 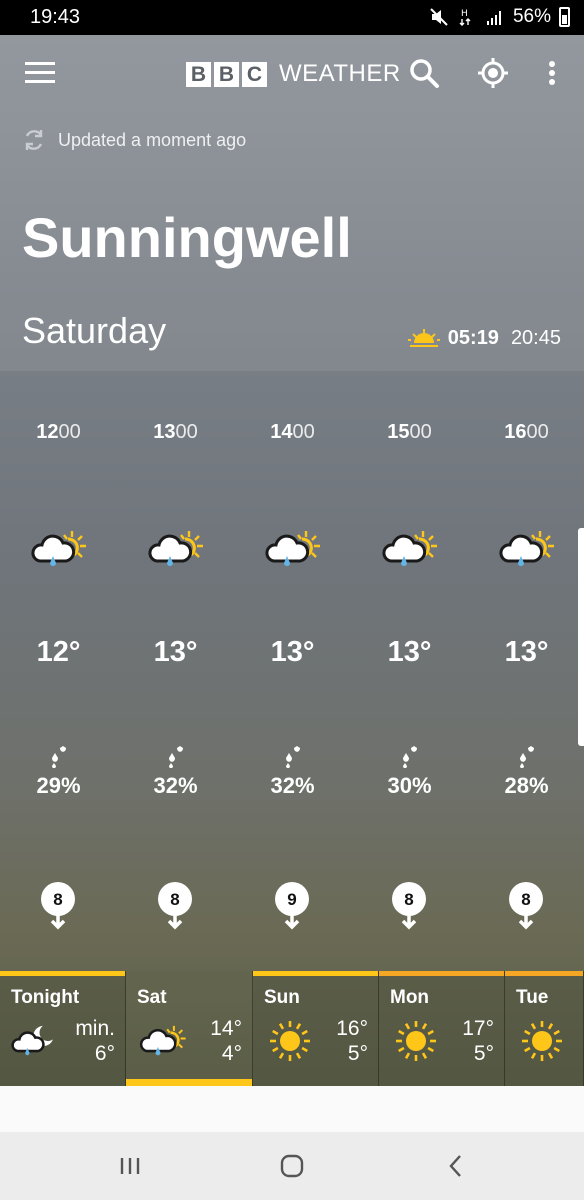 What do you see at coordinates (493, 18) in the screenshot?
I see `signal-icon` at bounding box center [493, 18].